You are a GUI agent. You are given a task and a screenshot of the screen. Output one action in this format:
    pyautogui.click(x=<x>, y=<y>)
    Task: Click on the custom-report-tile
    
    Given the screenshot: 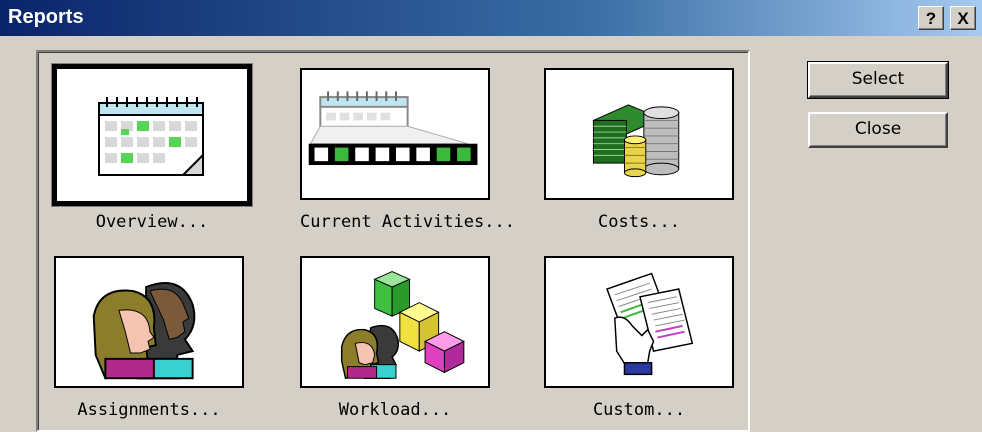 What is the action you would take?
    pyautogui.click(x=639, y=322)
    